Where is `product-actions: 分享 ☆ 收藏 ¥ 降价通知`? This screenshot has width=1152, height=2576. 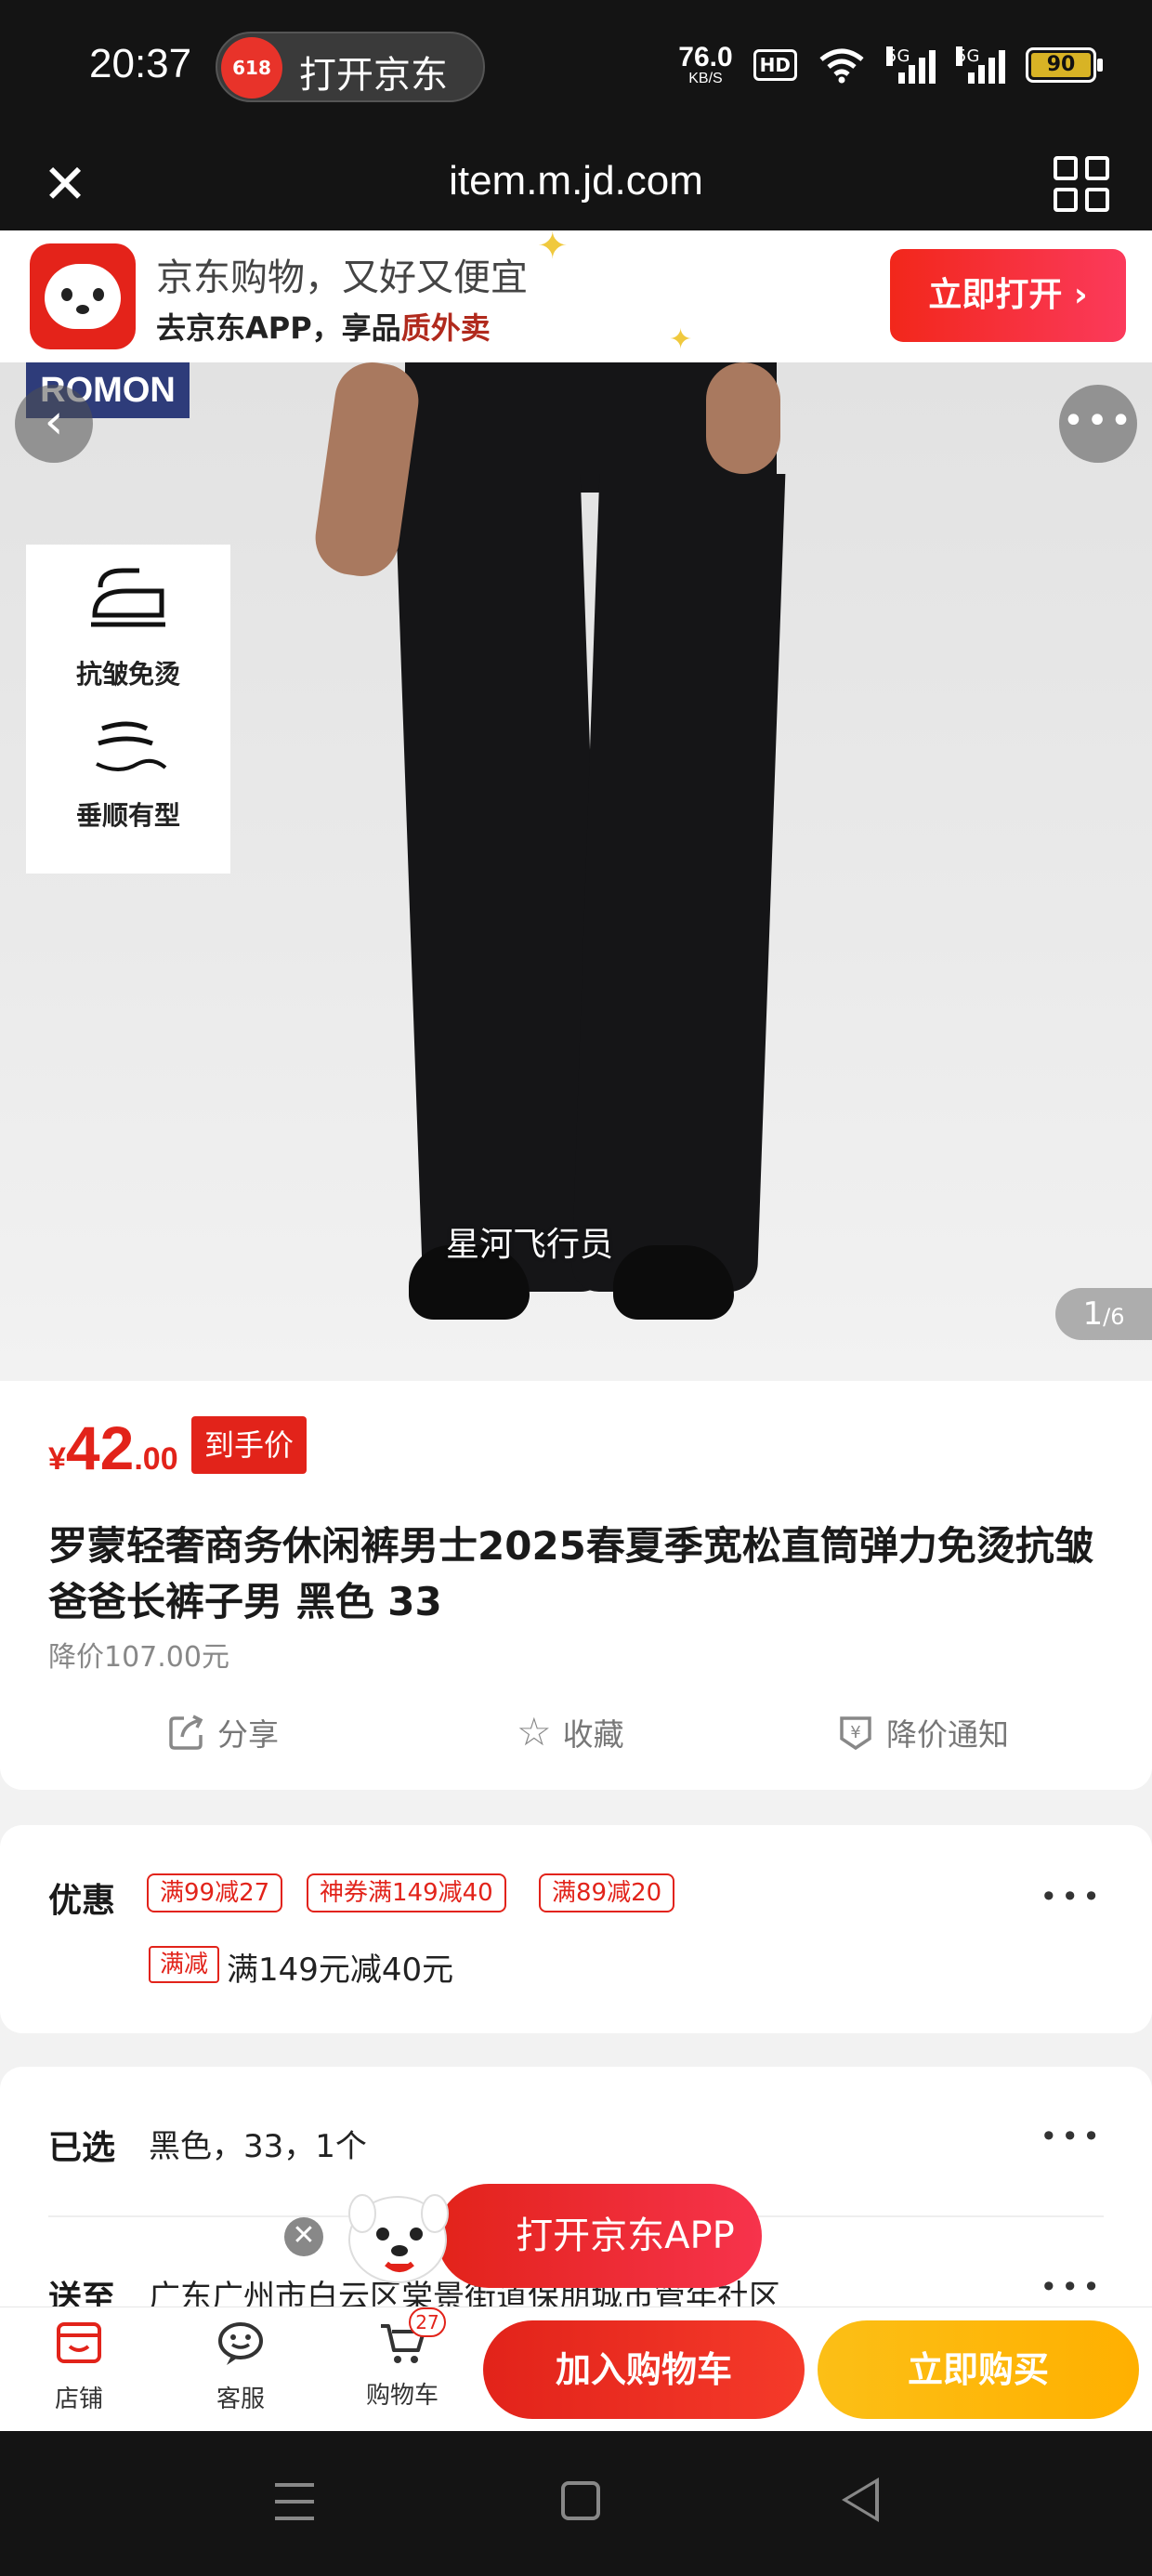 product-actions: 分享 ☆ 收藏 ¥ 降价通知 is located at coordinates (576, 1739).